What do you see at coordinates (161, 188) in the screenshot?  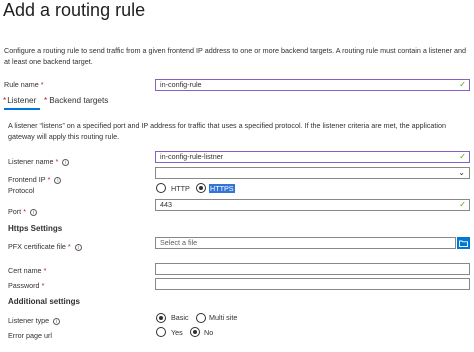 I see `protocol-http-radio` at bounding box center [161, 188].